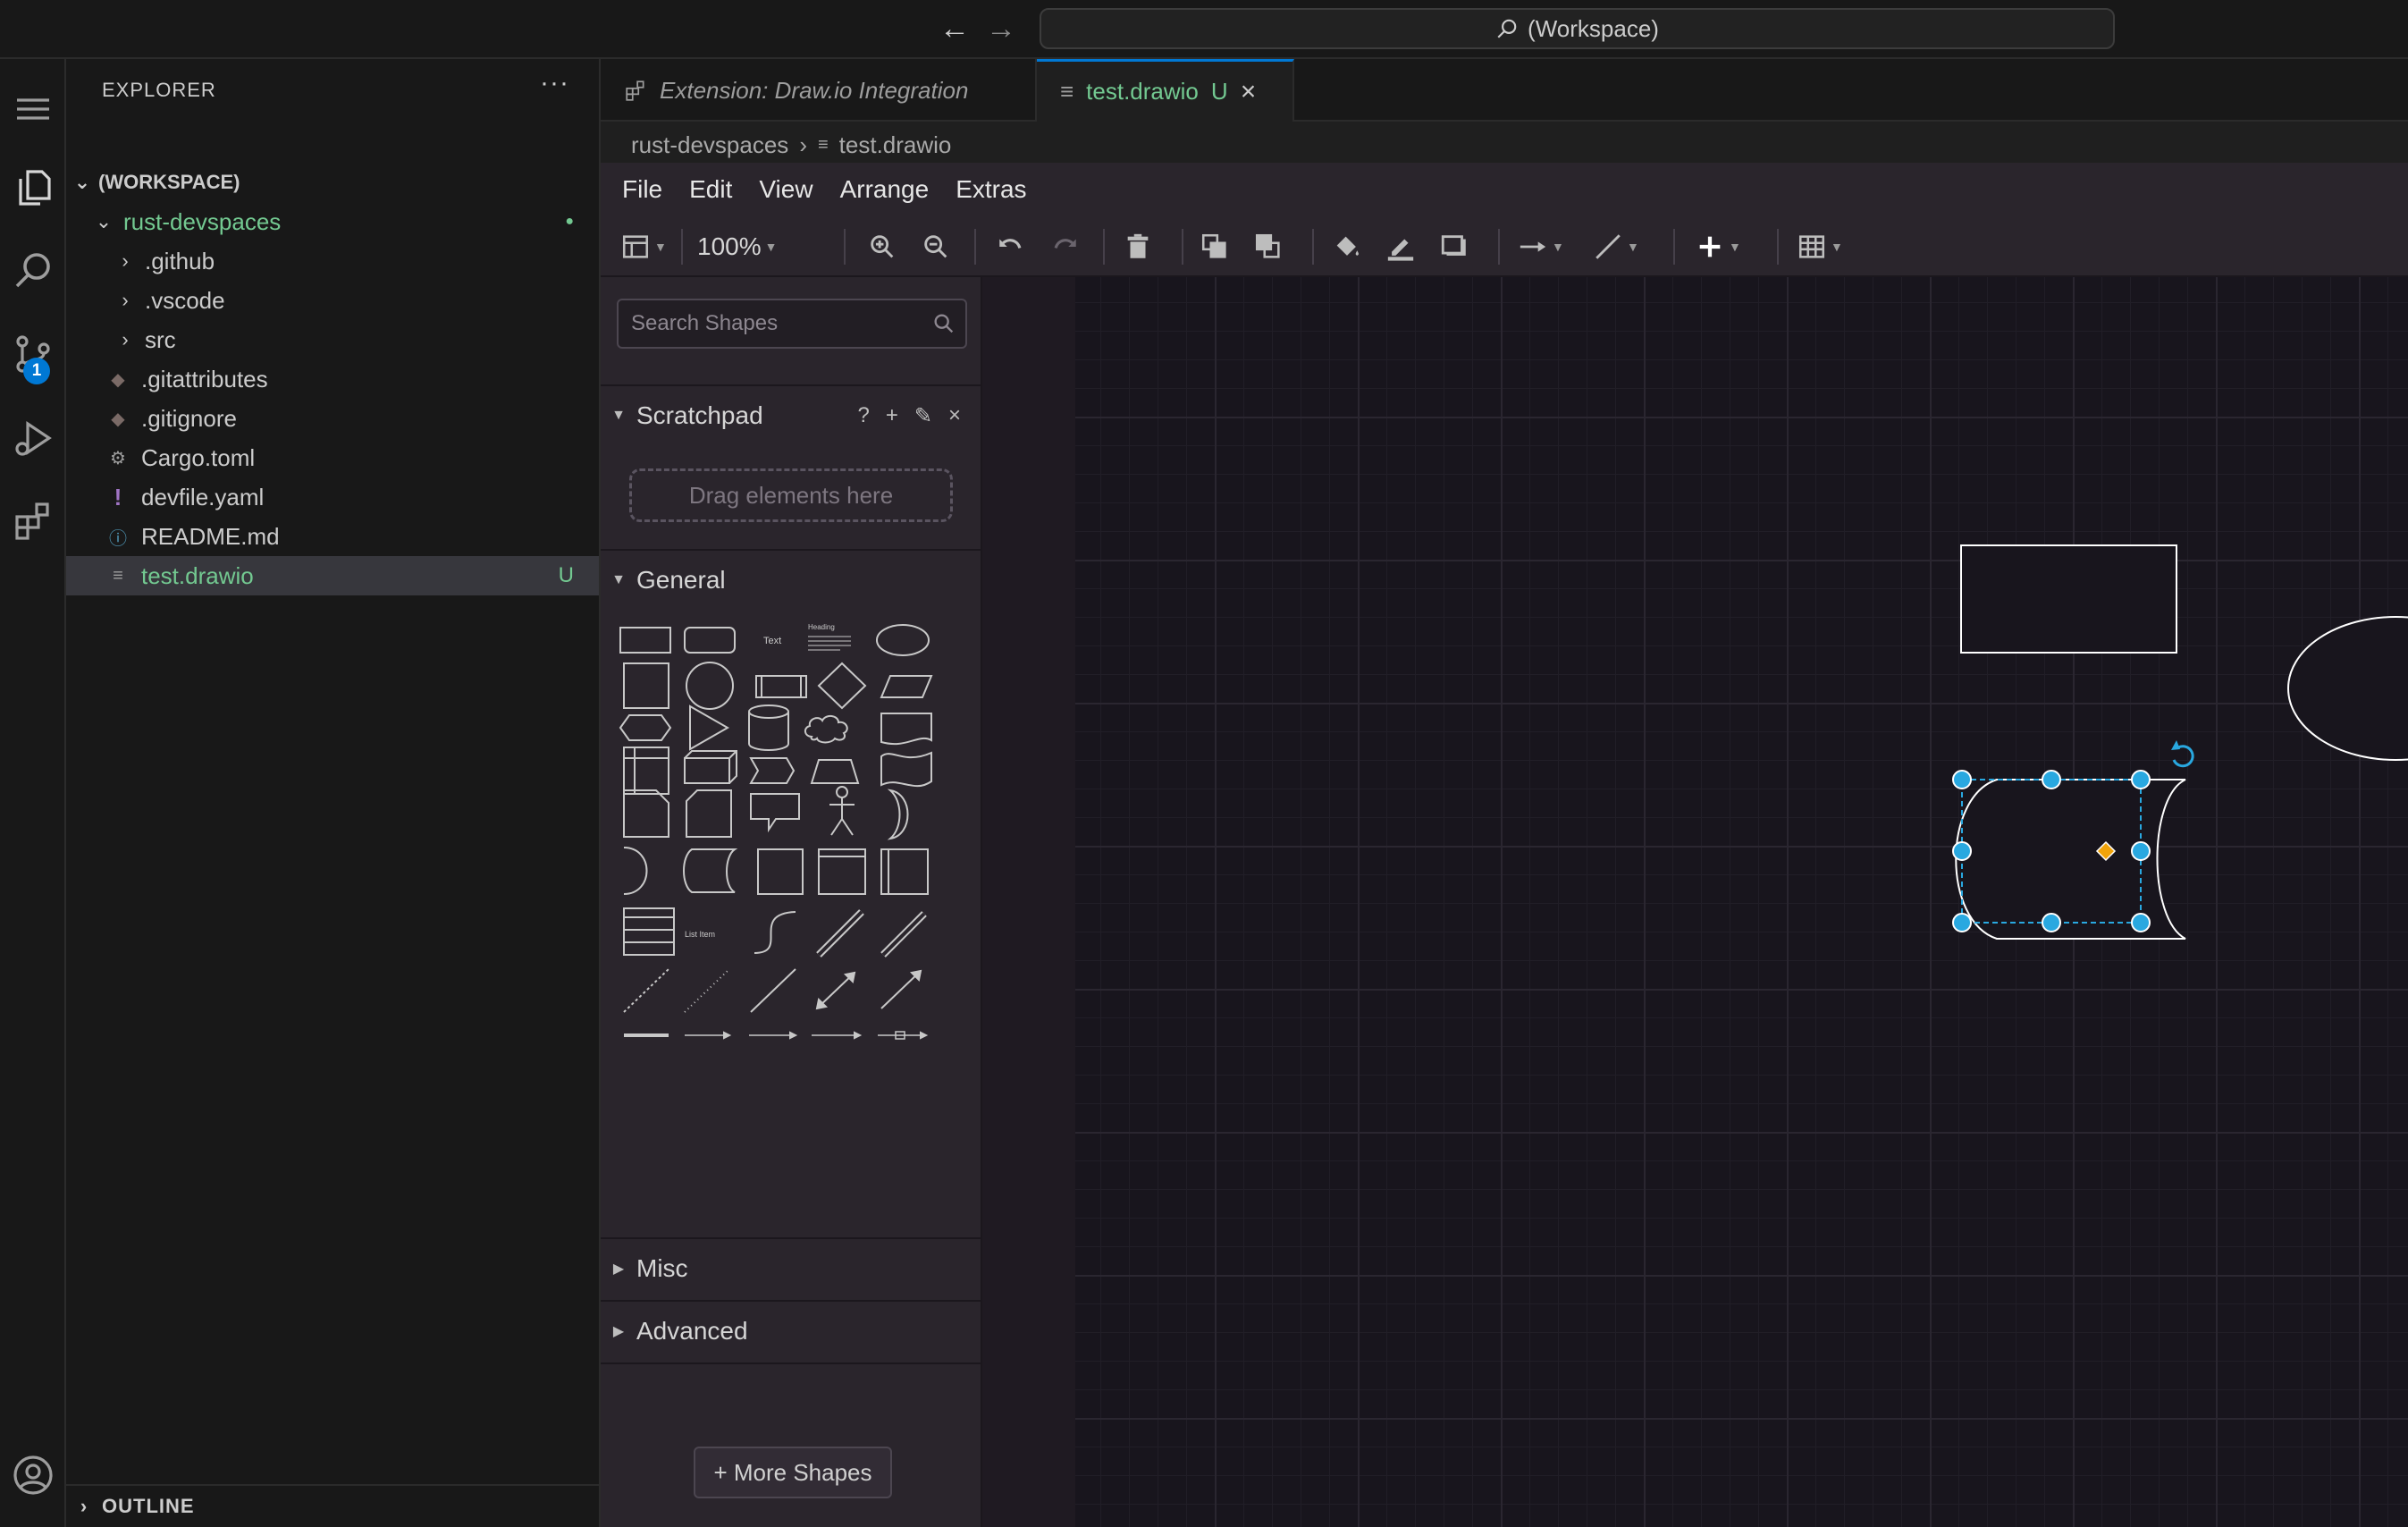 This screenshot has width=2408, height=1527. I want to click on diagram-ellipse, so click(2348, 689).